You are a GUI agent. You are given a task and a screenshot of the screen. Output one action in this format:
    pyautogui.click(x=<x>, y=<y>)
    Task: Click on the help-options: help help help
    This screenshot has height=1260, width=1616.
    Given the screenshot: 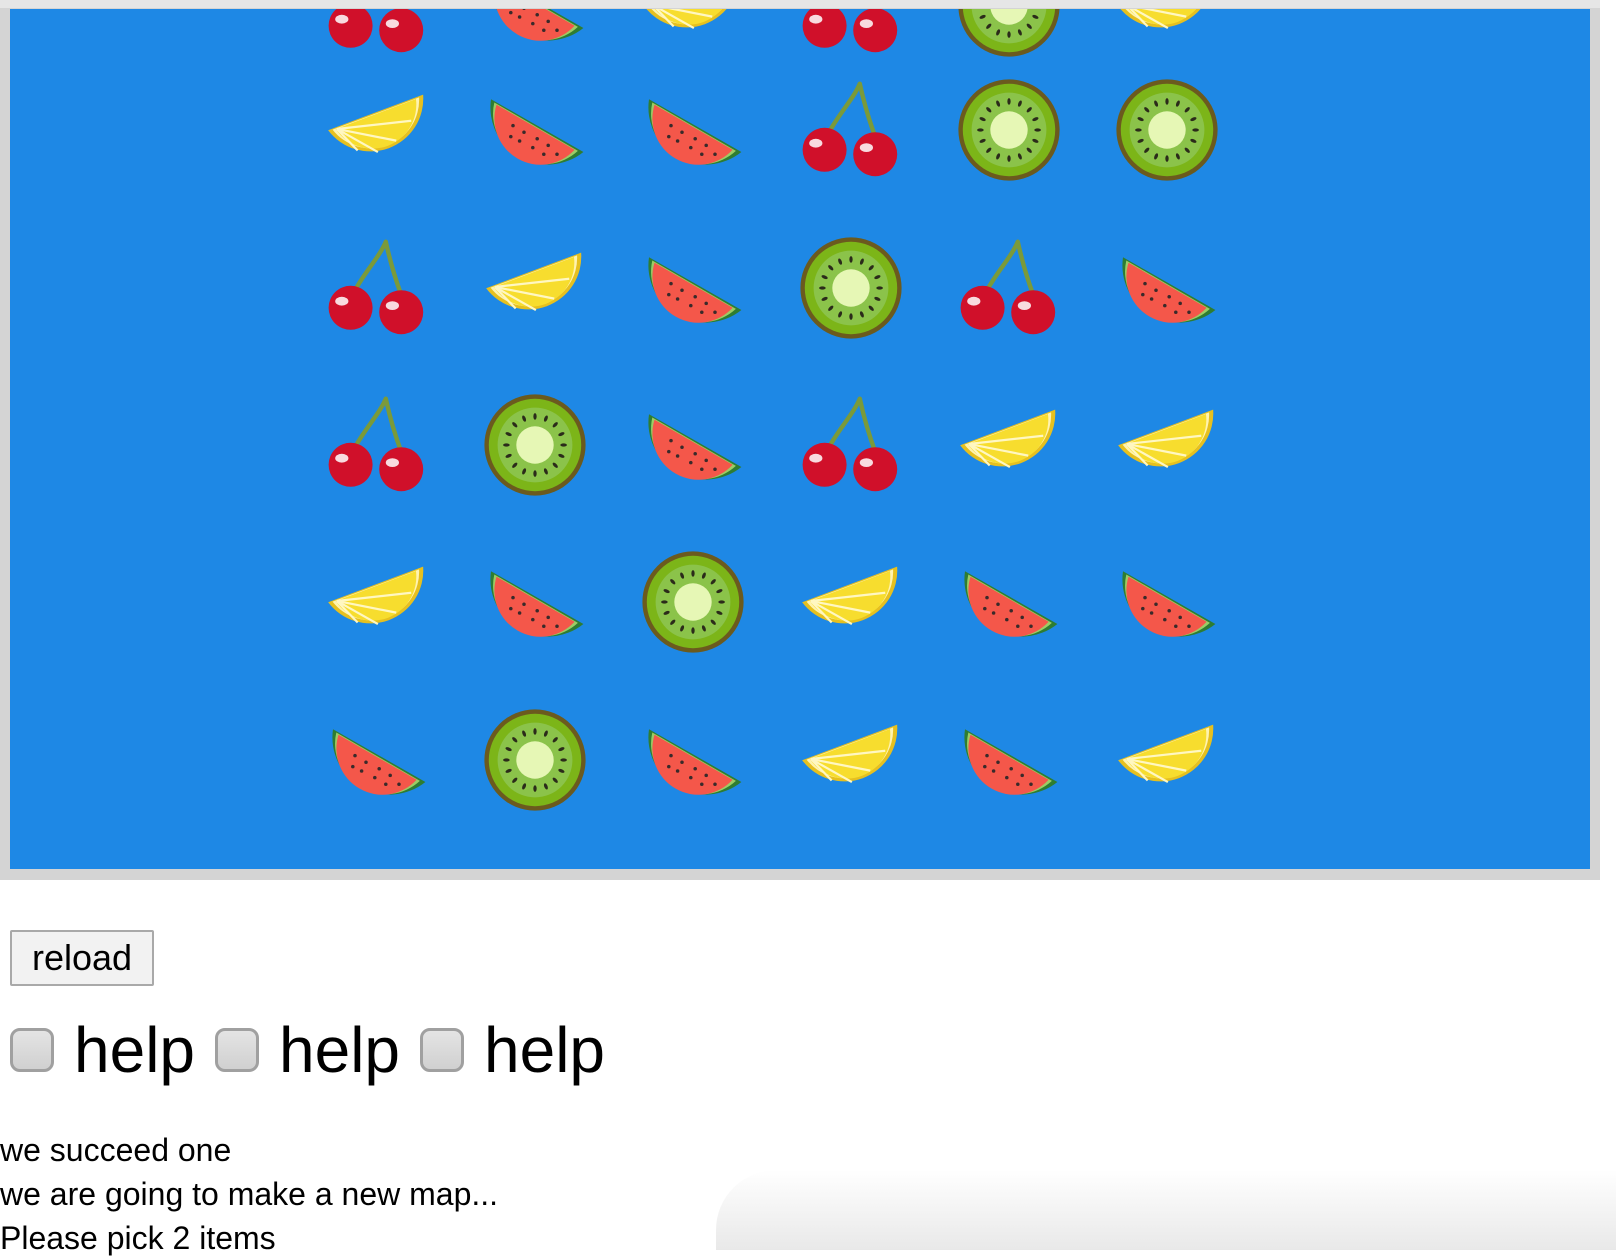 What is the action you would take?
    pyautogui.click(x=317, y=1050)
    